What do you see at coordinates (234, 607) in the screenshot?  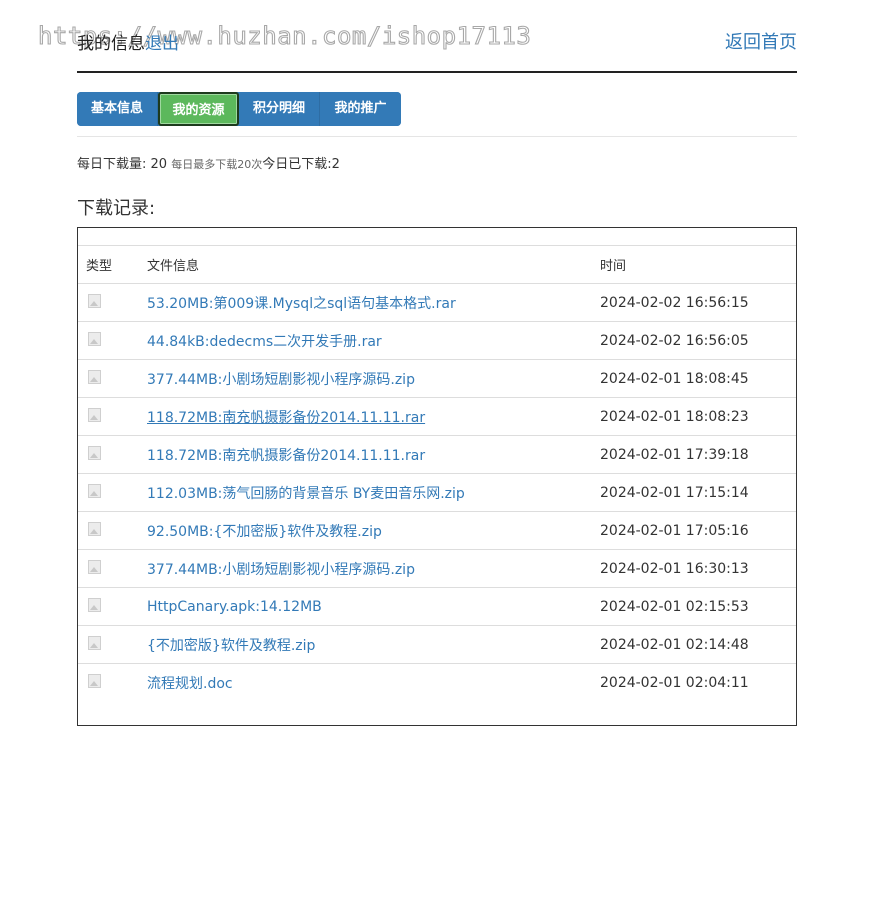 I see `file-link: HttpCanary.apk:14.12MB` at bounding box center [234, 607].